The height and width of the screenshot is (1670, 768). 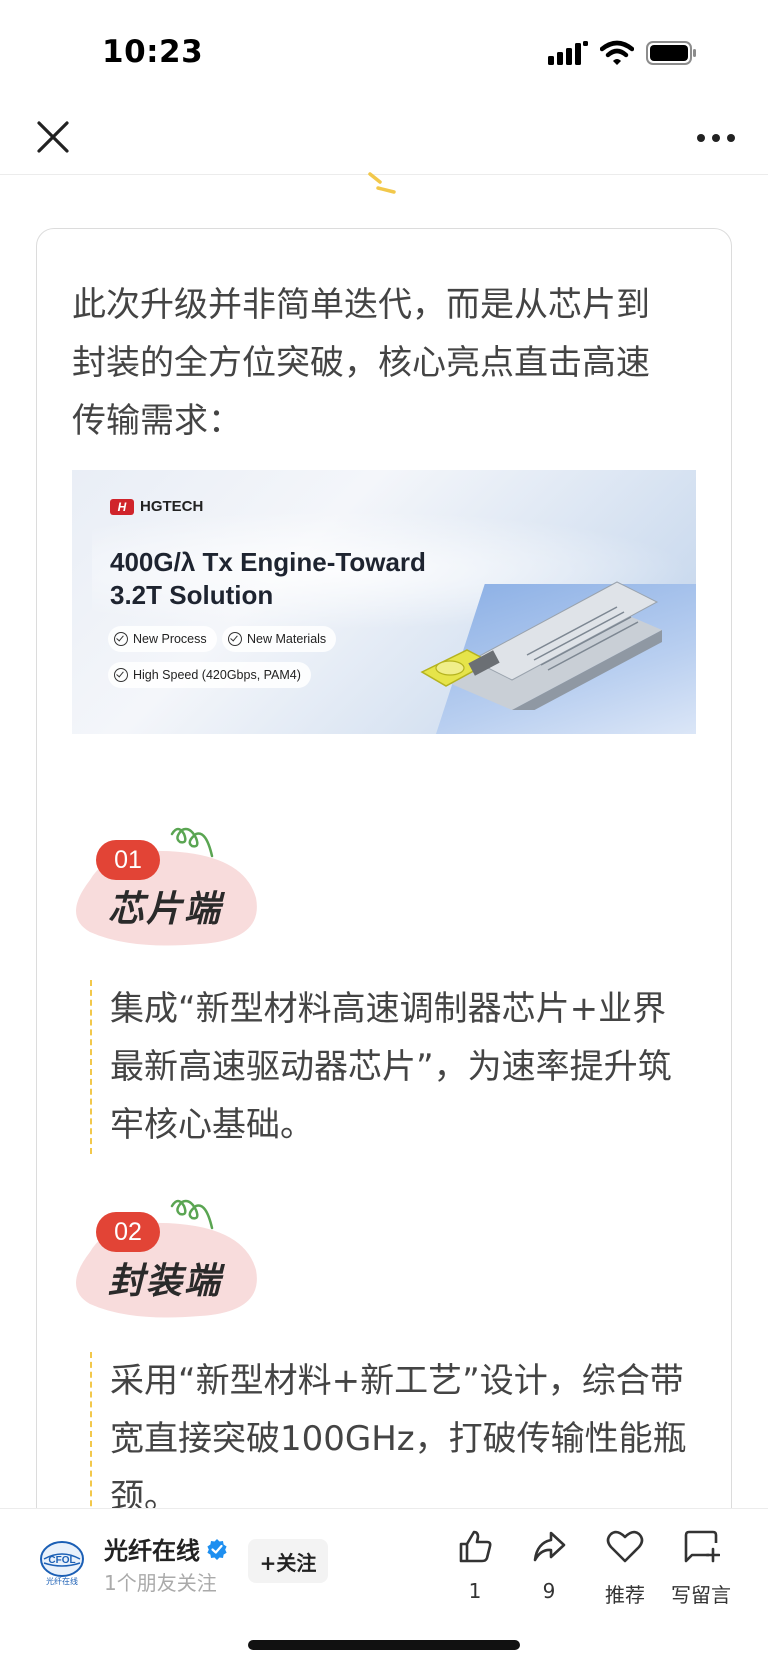 I want to click on section-body-01: 集成“新型材料高速调制器芯片+业界最新高速驱动器芯片”，为速率提升筑牢核心基础。, so click(x=395, y=1067).